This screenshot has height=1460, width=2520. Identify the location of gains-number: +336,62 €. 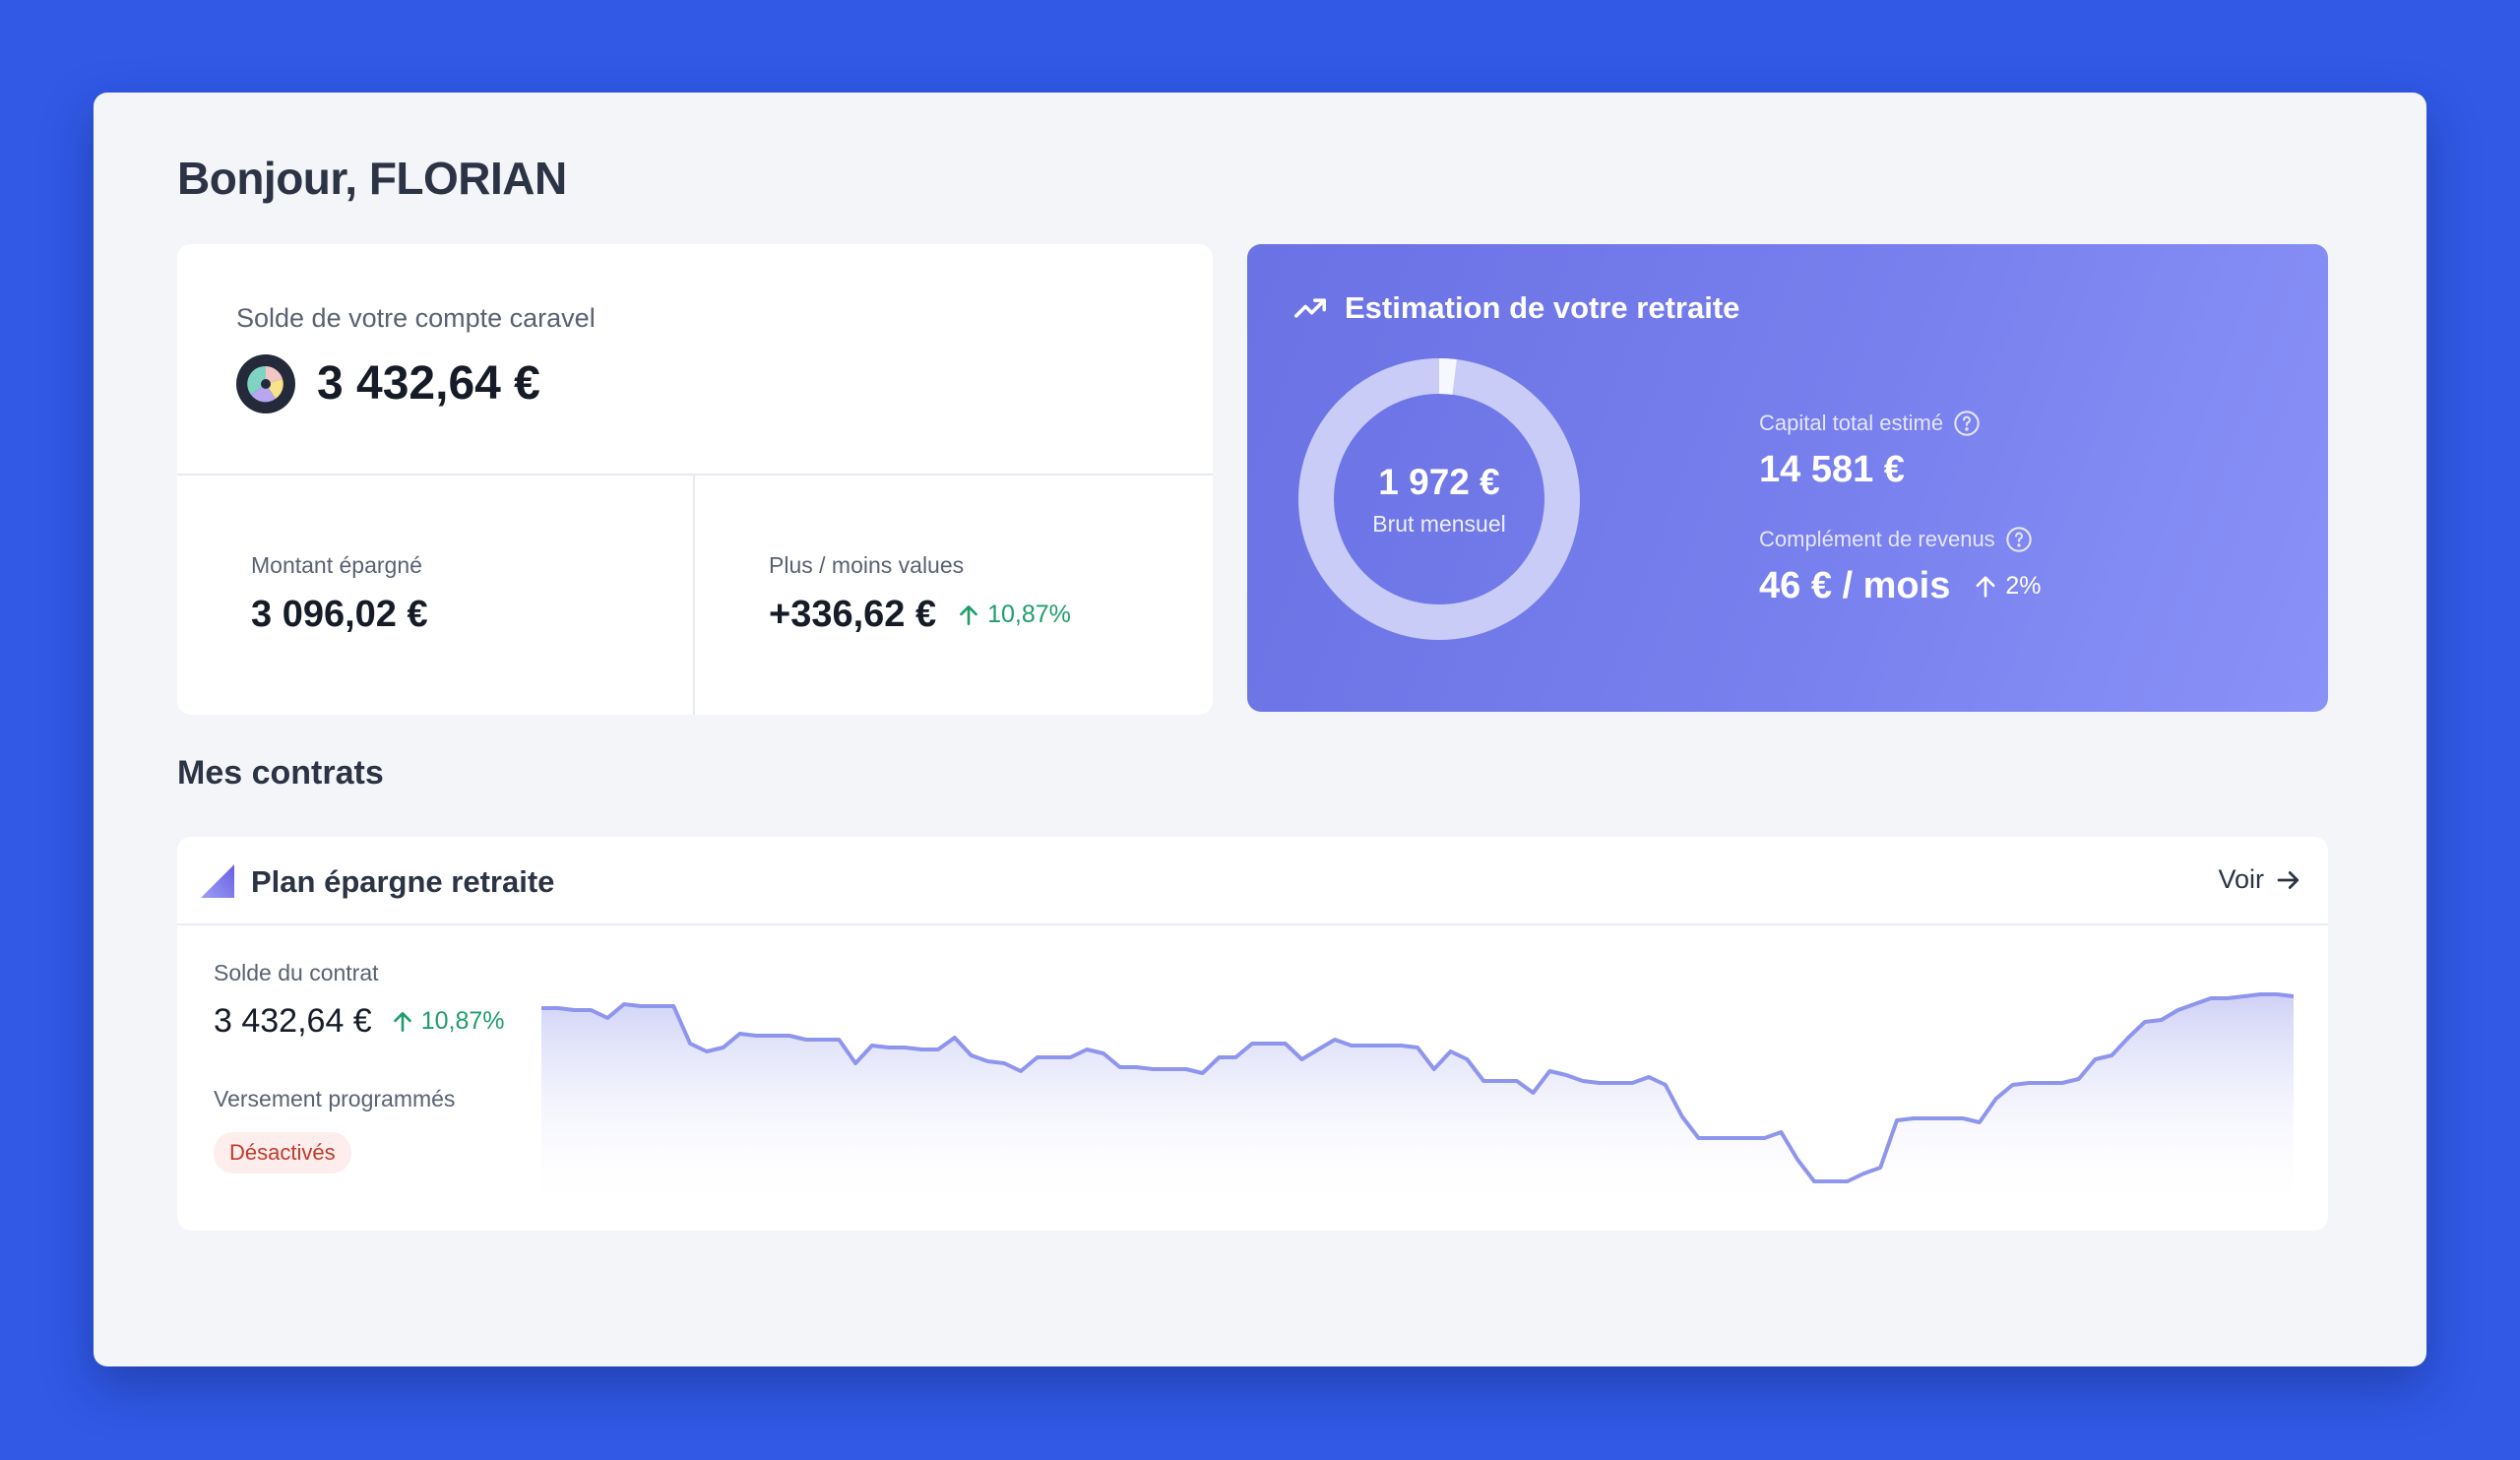
(853, 614).